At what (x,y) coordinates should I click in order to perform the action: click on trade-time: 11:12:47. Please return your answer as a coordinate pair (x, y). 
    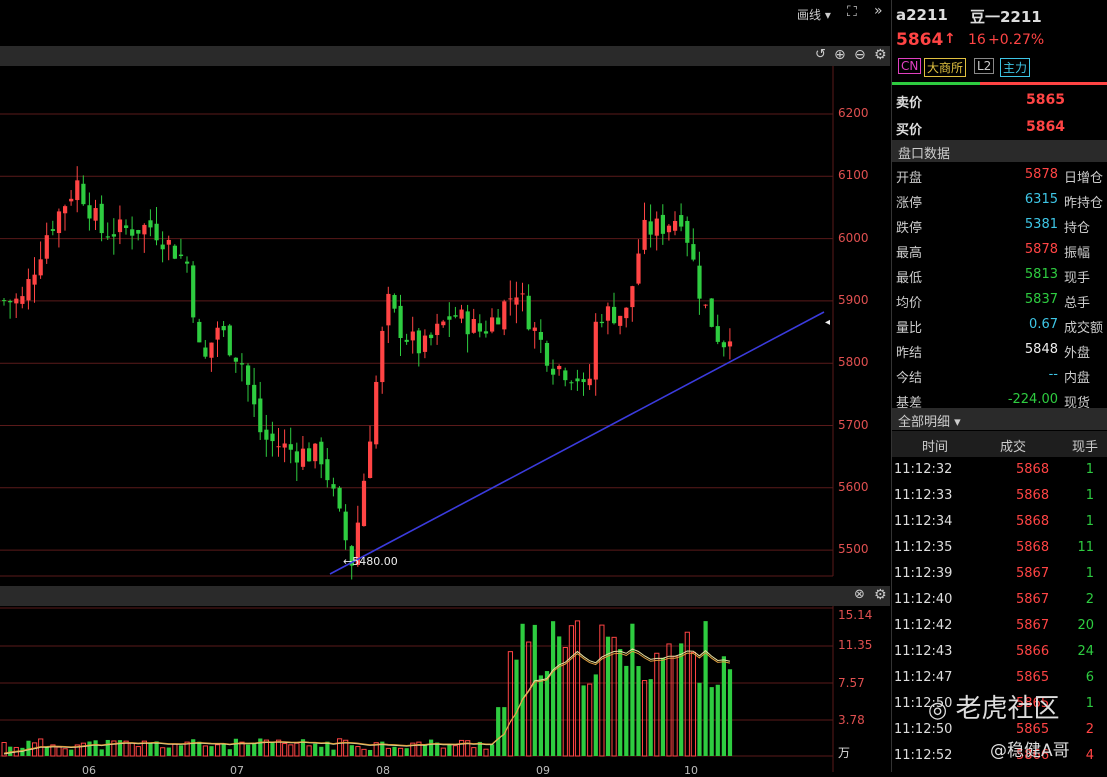
    Looking at the image, I should click on (923, 677).